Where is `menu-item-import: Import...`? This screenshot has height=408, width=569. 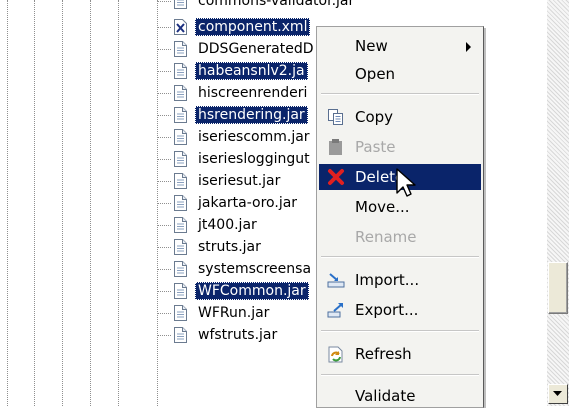
menu-item-import: Import... is located at coordinates (400, 280).